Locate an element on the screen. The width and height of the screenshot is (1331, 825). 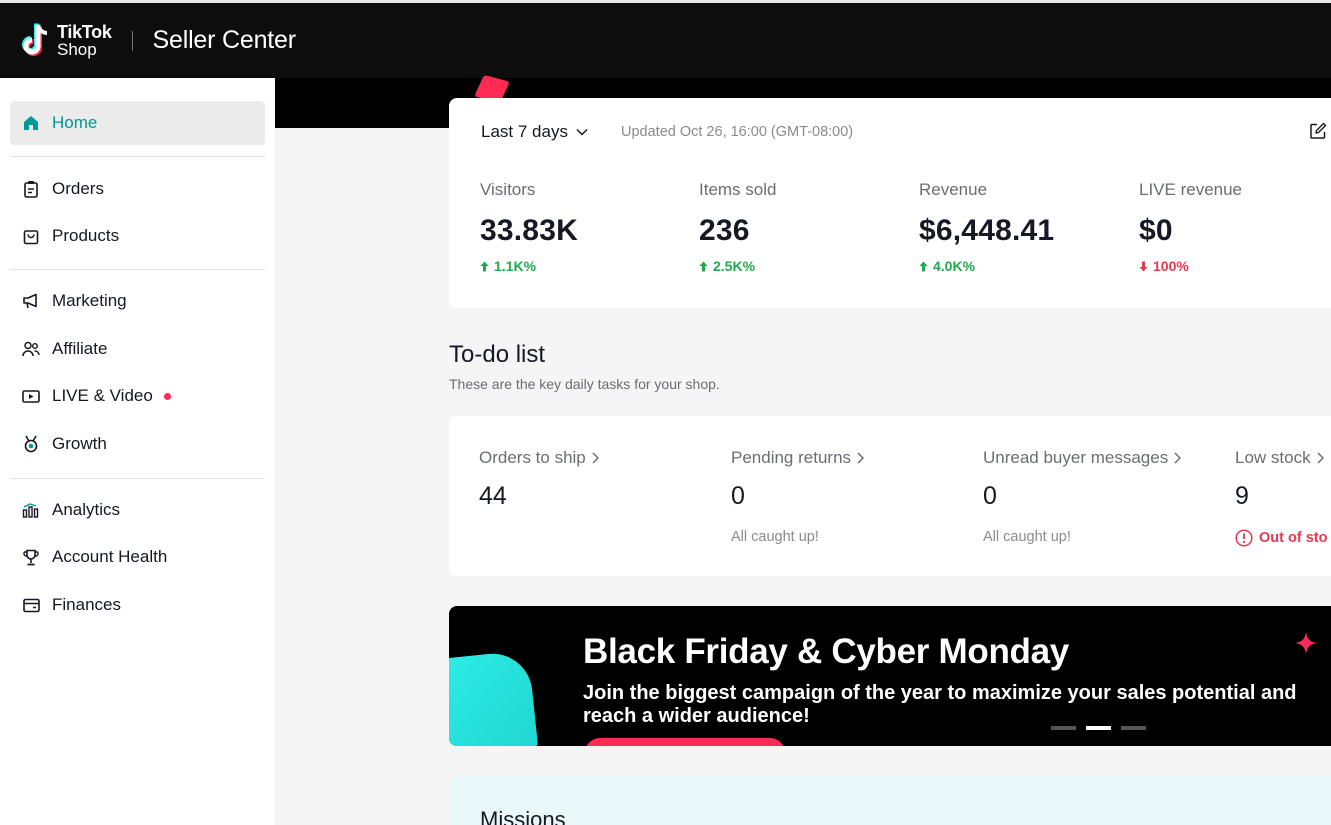
metric-change-value: 1.1K% is located at coordinates (515, 266).